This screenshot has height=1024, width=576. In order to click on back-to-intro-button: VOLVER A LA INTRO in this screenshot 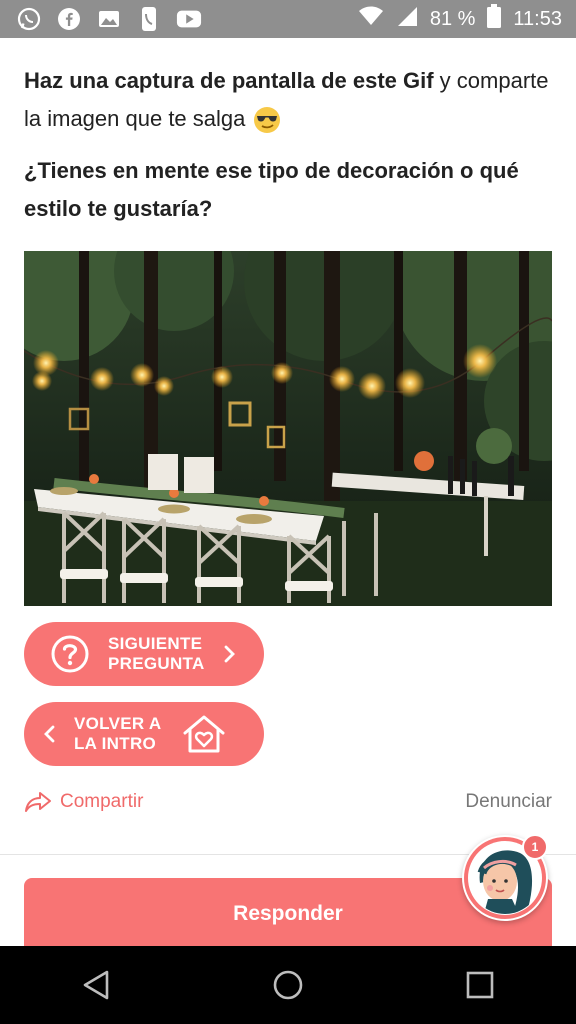, I will do `click(144, 734)`.